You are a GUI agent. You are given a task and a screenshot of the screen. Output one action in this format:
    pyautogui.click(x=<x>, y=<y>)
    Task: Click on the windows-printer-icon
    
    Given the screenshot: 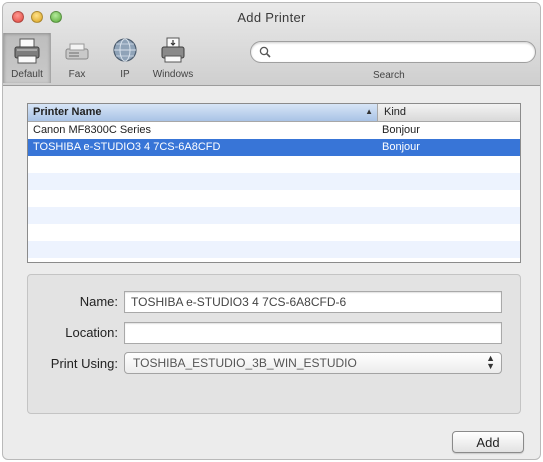 What is the action you would take?
    pyautogui.click(x=173, y=50)
    